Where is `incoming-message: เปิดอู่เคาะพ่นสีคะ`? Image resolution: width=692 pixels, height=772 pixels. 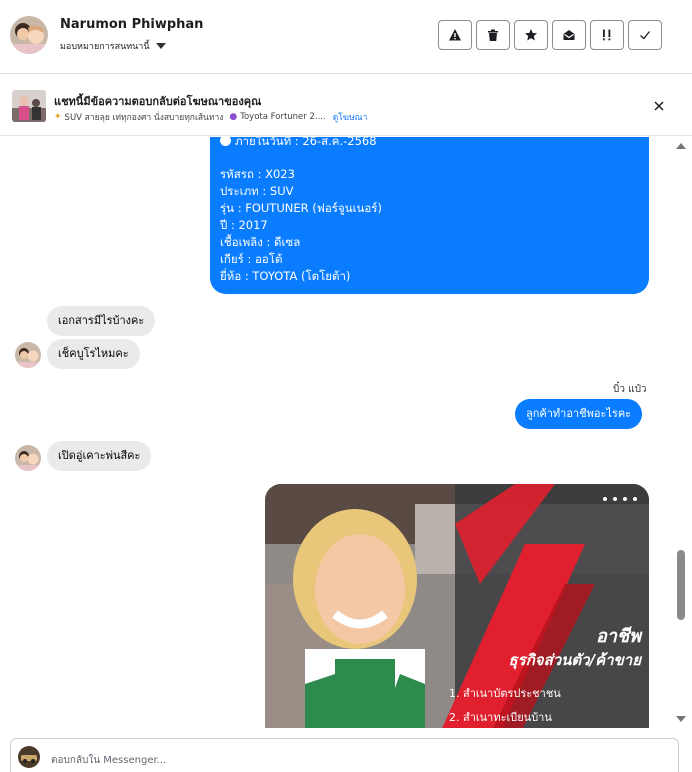 incoming-message: เปิดอู่เคาะพ่นสีคะ is located at coordinates (99, 456).